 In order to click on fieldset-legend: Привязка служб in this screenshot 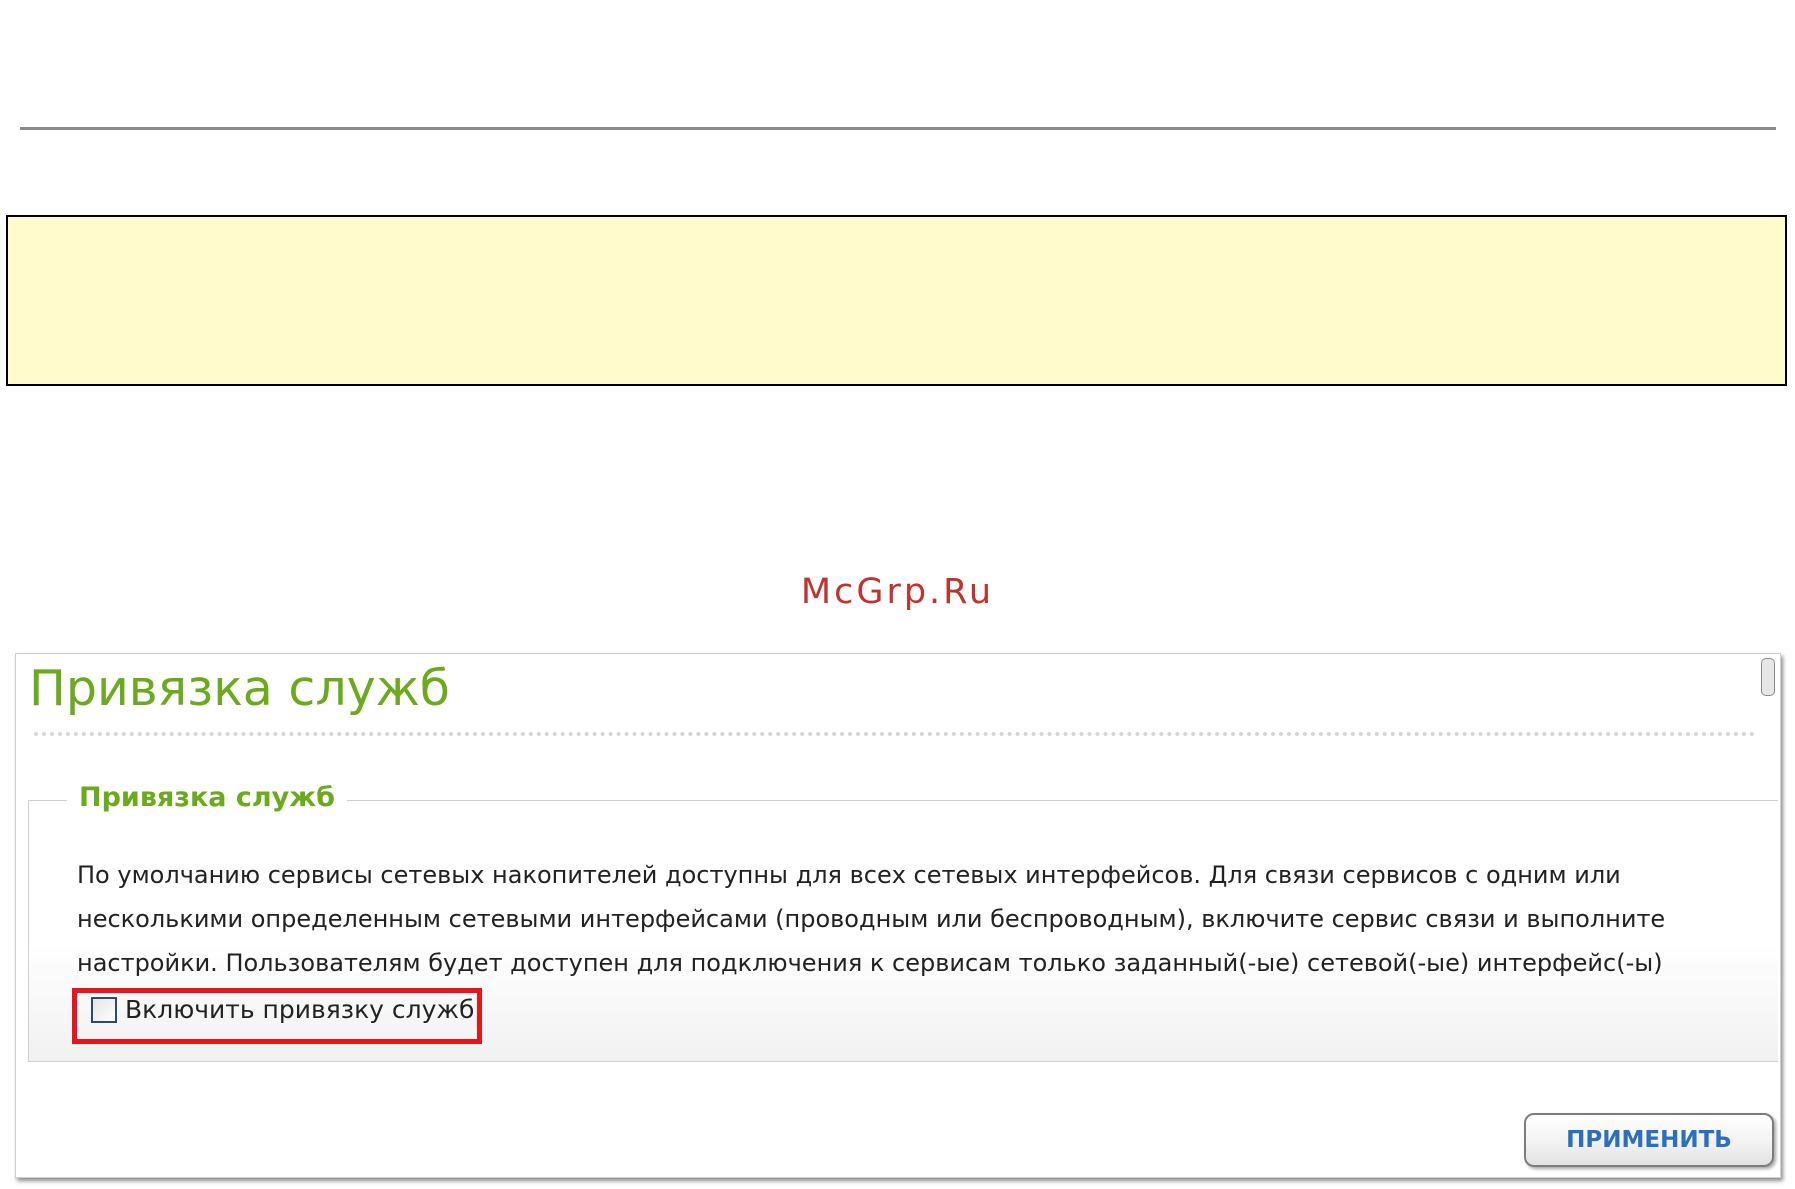, I will do `click(207, 797)`.